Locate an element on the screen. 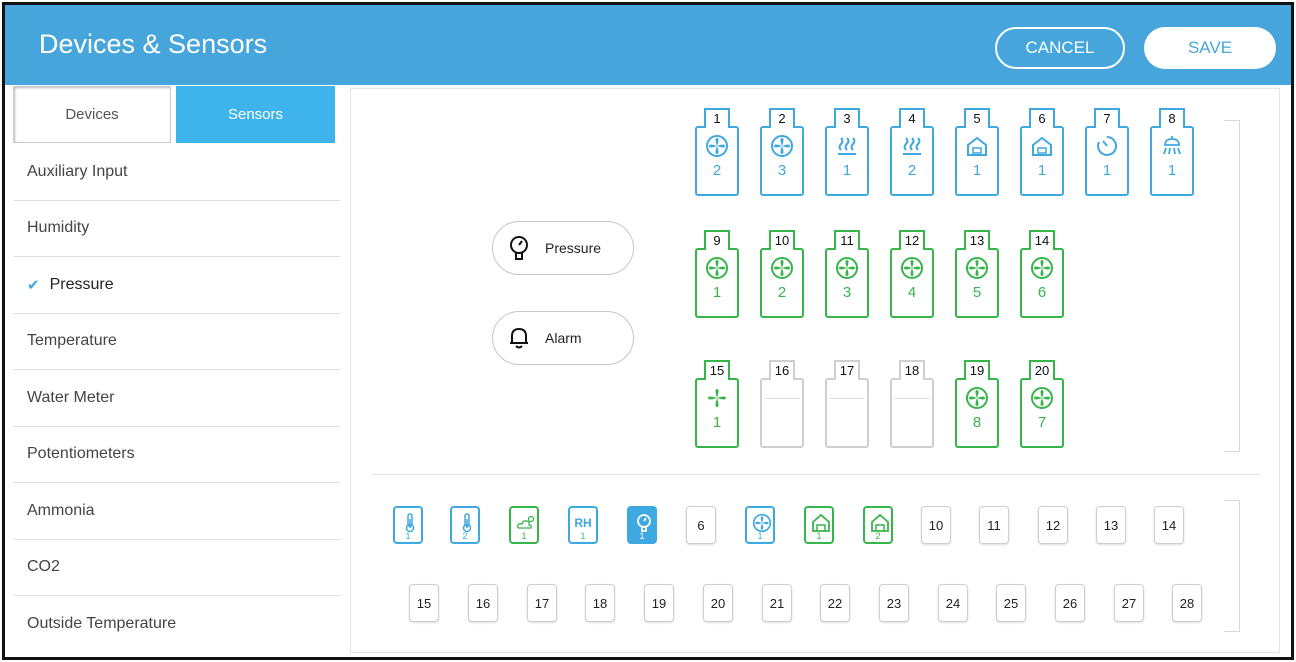 The height and width of the screenshot is (662, 1296). device-slot-14: 14 6 is located at coordinates (1042, 274).